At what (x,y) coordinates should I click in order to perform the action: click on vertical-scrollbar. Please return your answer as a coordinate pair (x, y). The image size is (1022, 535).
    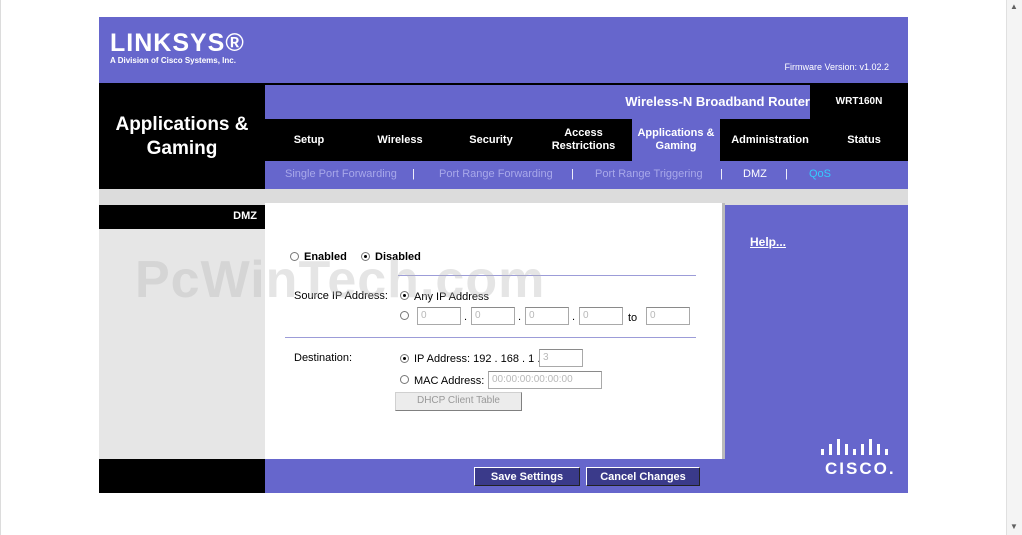
    Looking at the image, I should click on (1014, 267).